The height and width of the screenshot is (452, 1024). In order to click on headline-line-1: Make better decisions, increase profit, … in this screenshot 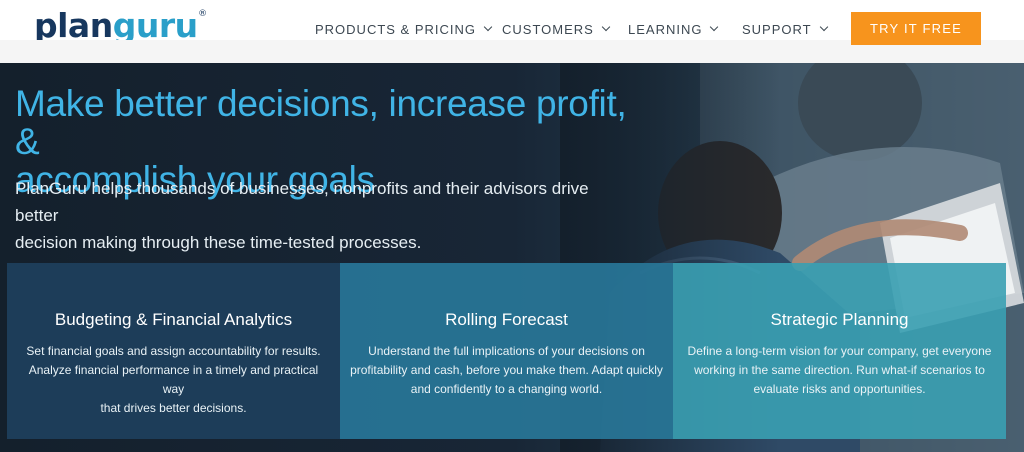, I will do `click(321, 122)`.